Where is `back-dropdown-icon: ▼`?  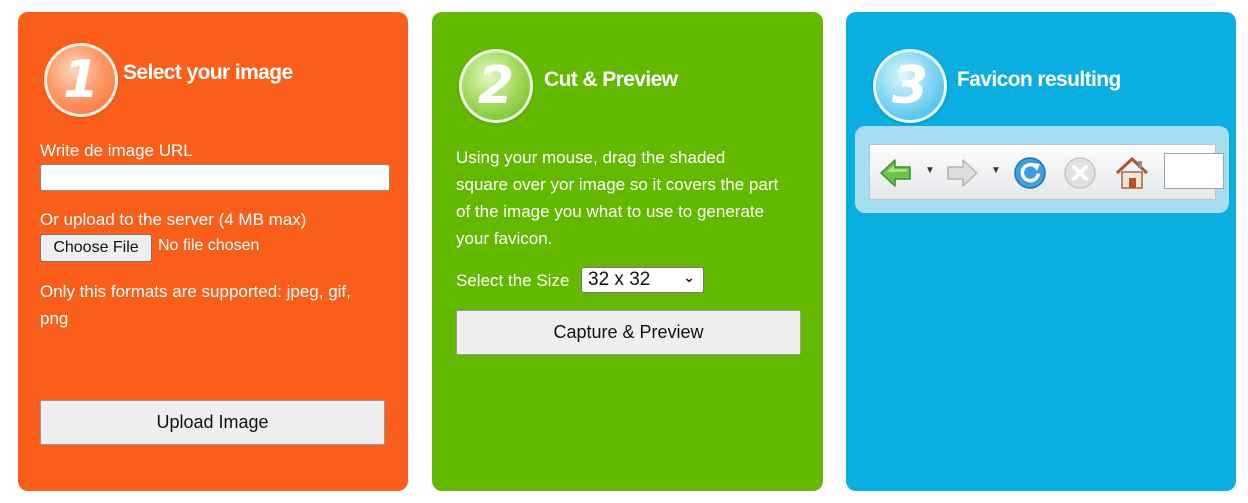 back-dropdown-icon: ▼ is located at coordinates (930, 170).